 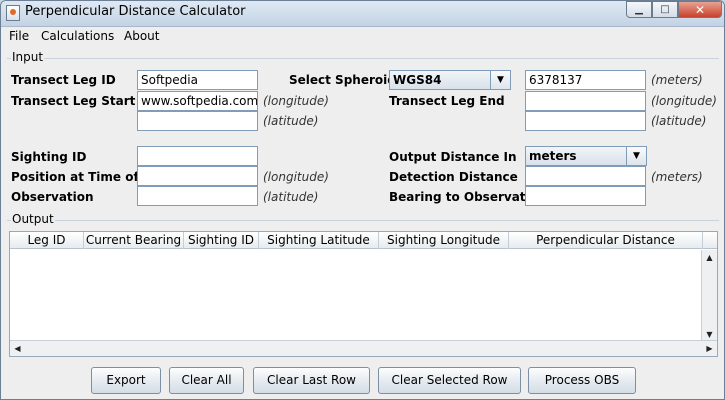 I want to click on close-button: ✕, so click(x=700, y=9).